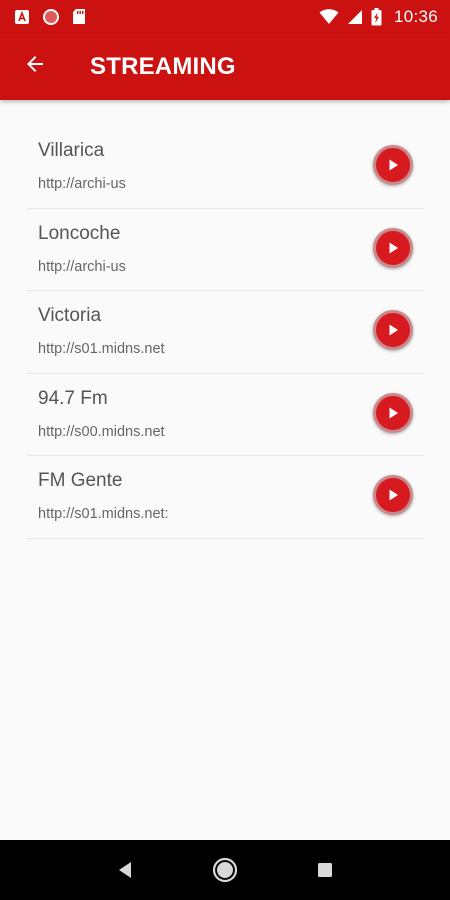  I want to click on back-button, so click(35, 67).